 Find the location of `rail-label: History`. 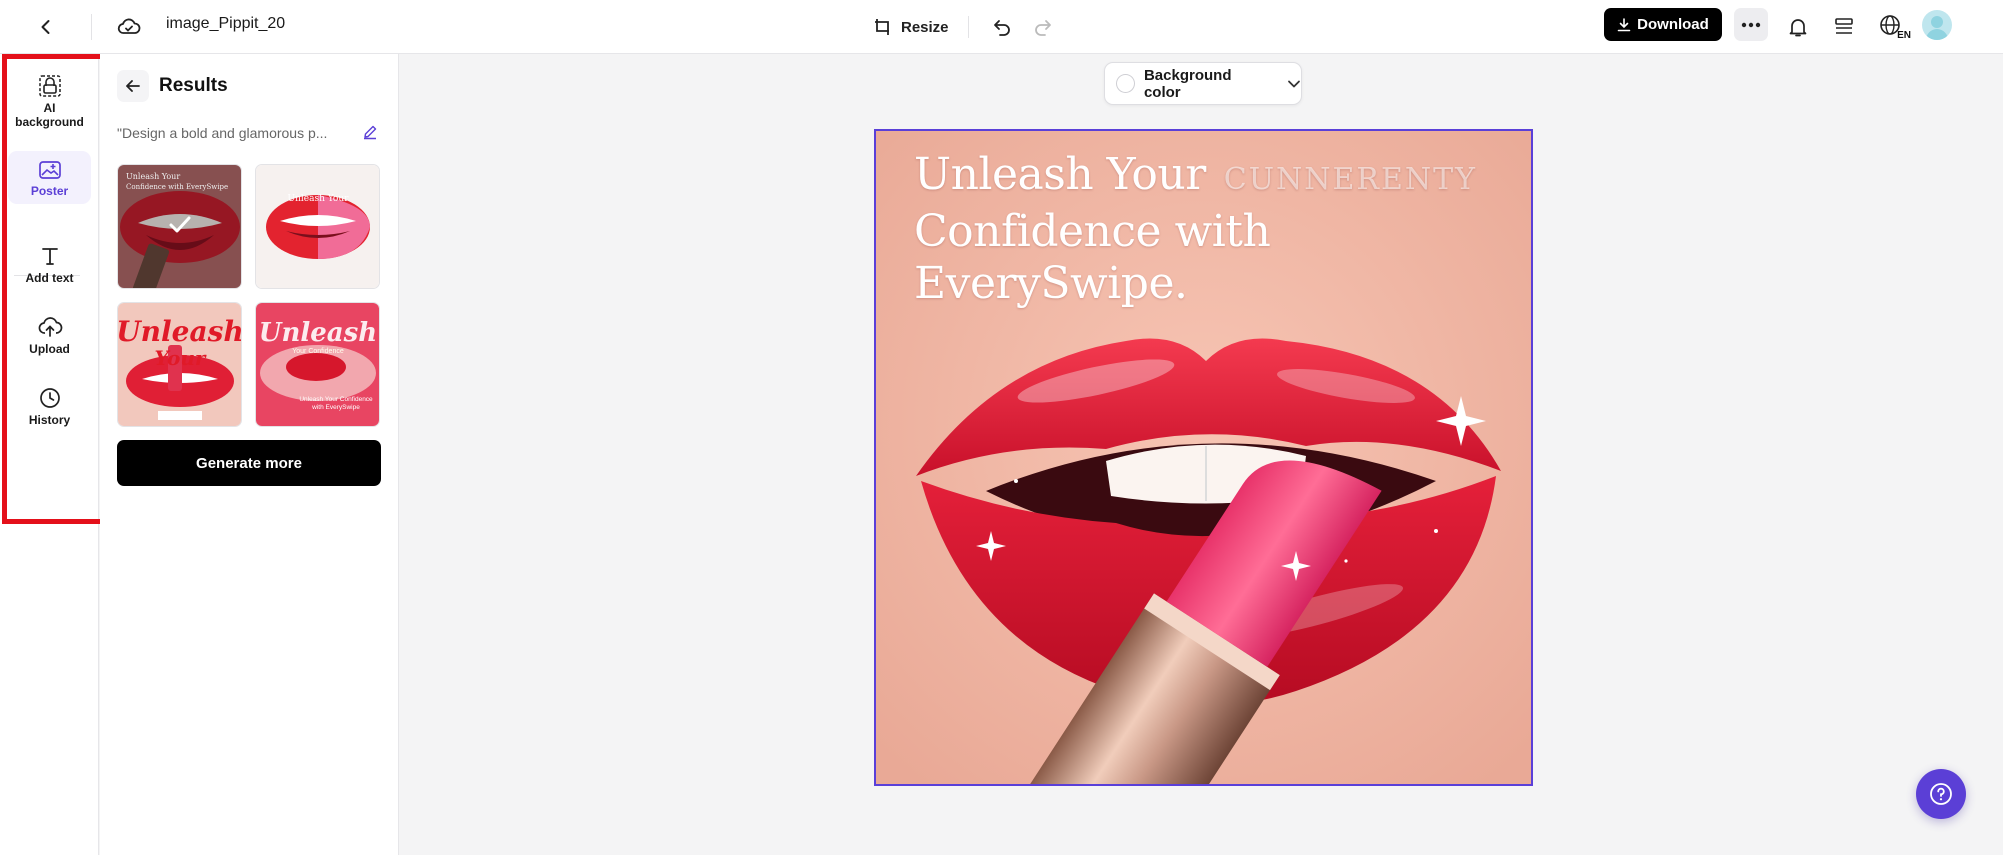

rail-label: History is located at coordinates (49, 420).